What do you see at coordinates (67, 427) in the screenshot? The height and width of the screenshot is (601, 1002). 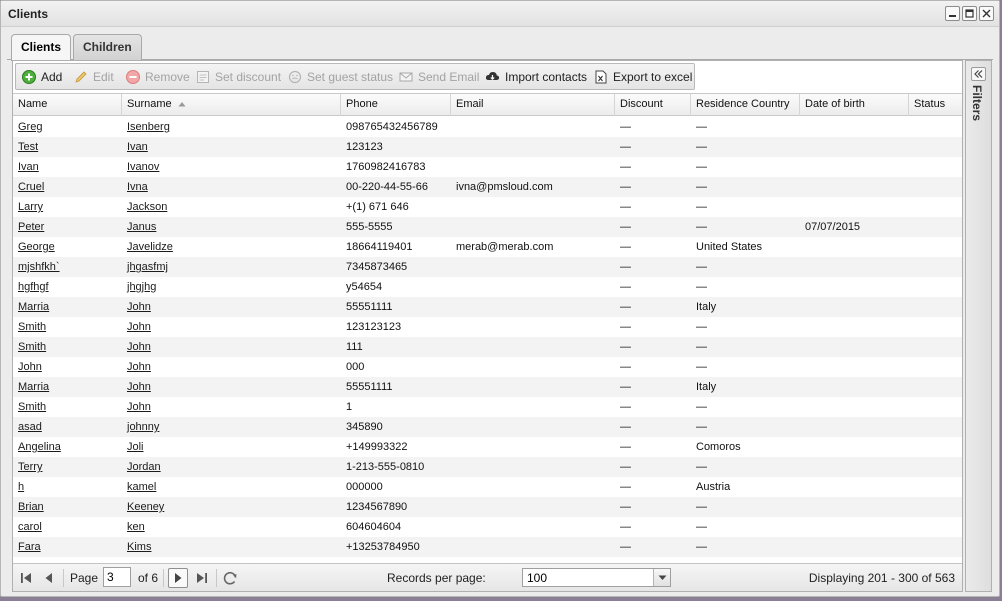 I see `cell-name: asad` at bounding box center [67, 427].